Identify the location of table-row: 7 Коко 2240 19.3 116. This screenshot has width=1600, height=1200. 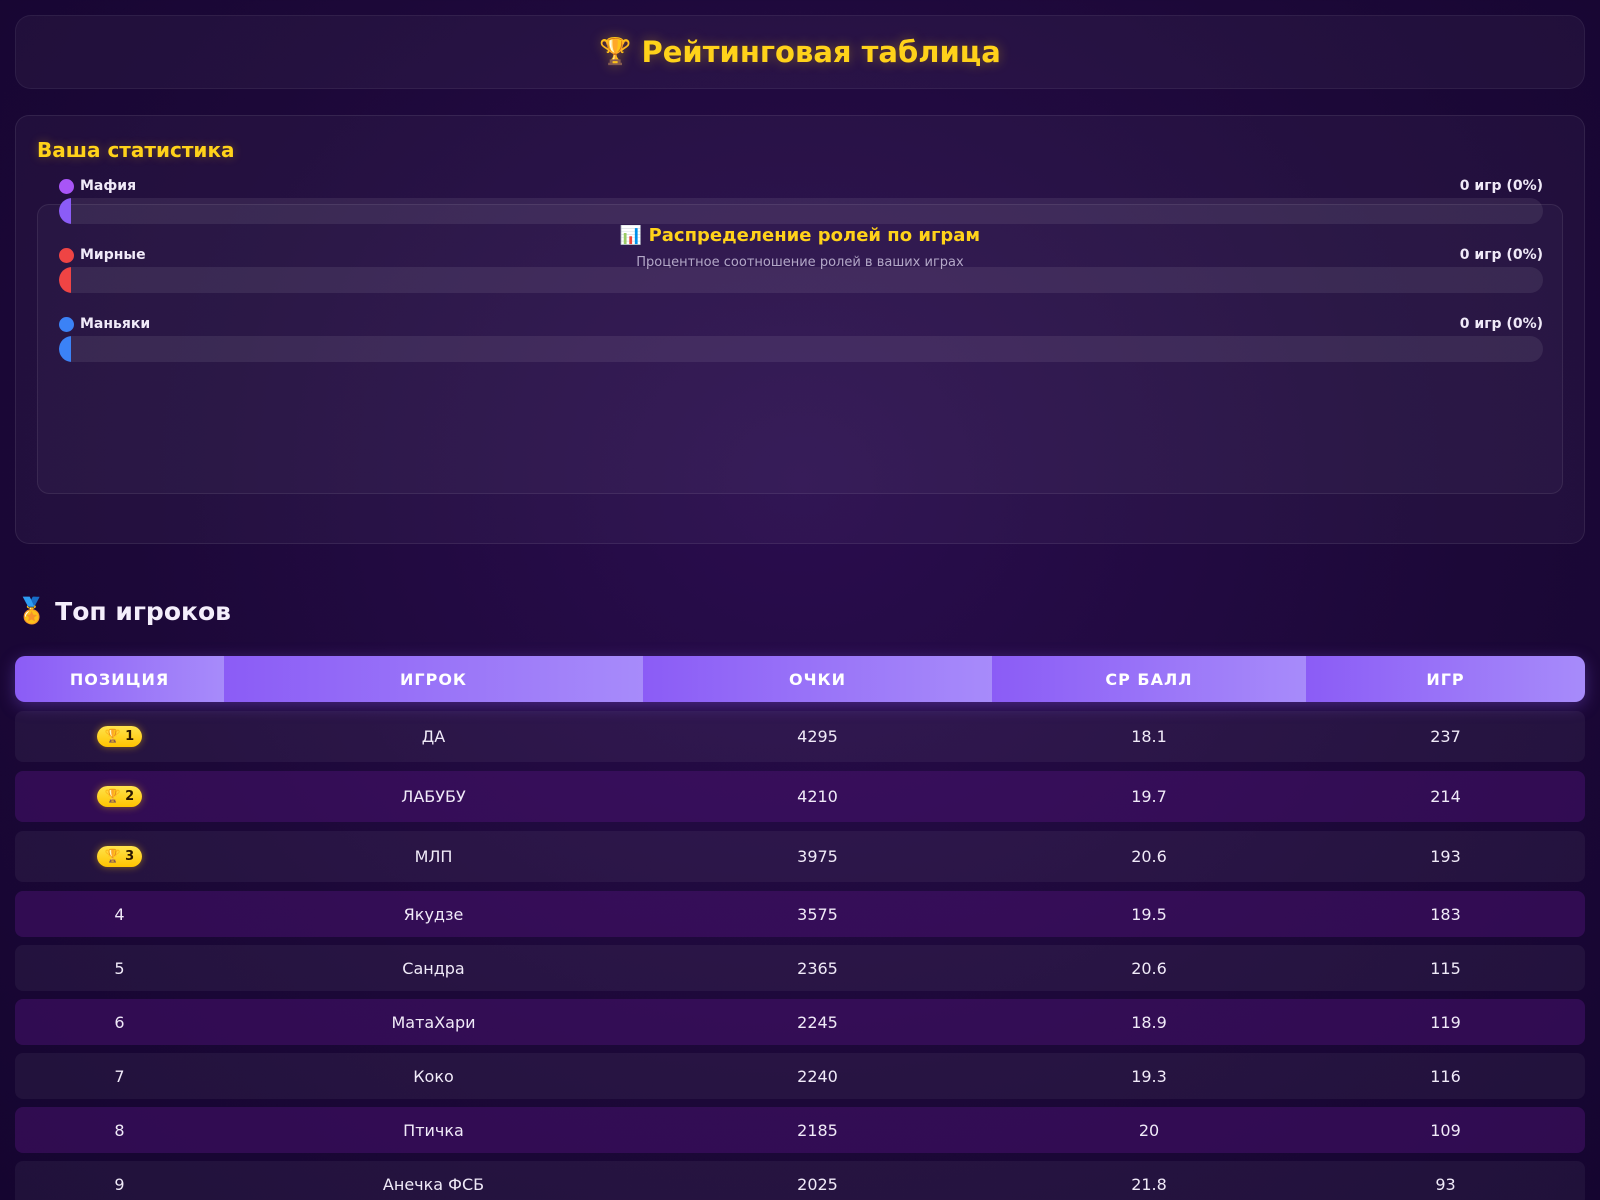
(800, 1076).